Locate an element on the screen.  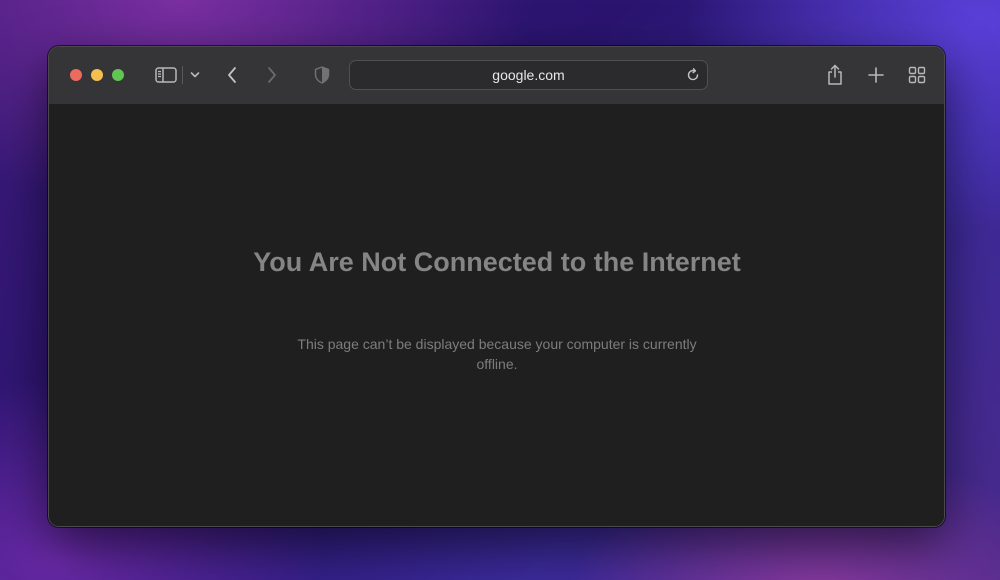
address-text: google.com is located at coordinates (528, 75).